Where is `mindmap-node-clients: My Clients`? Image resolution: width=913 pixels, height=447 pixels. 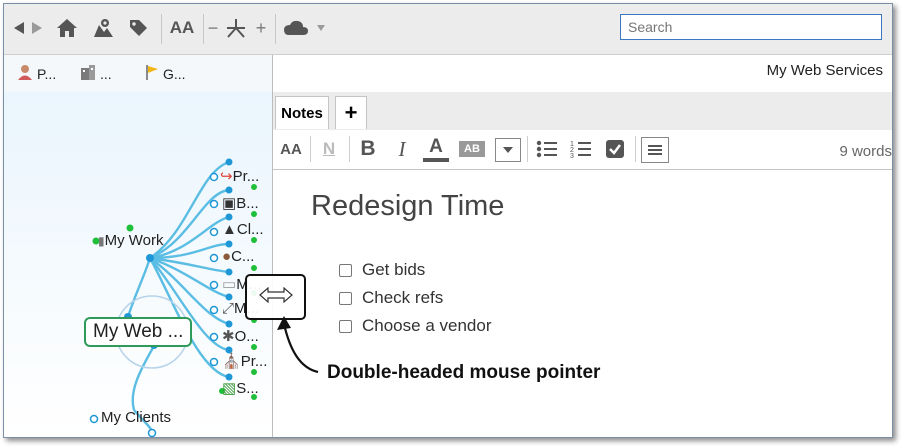 mindmap-node-clients: My Clients is located at coordinates (136, 417).